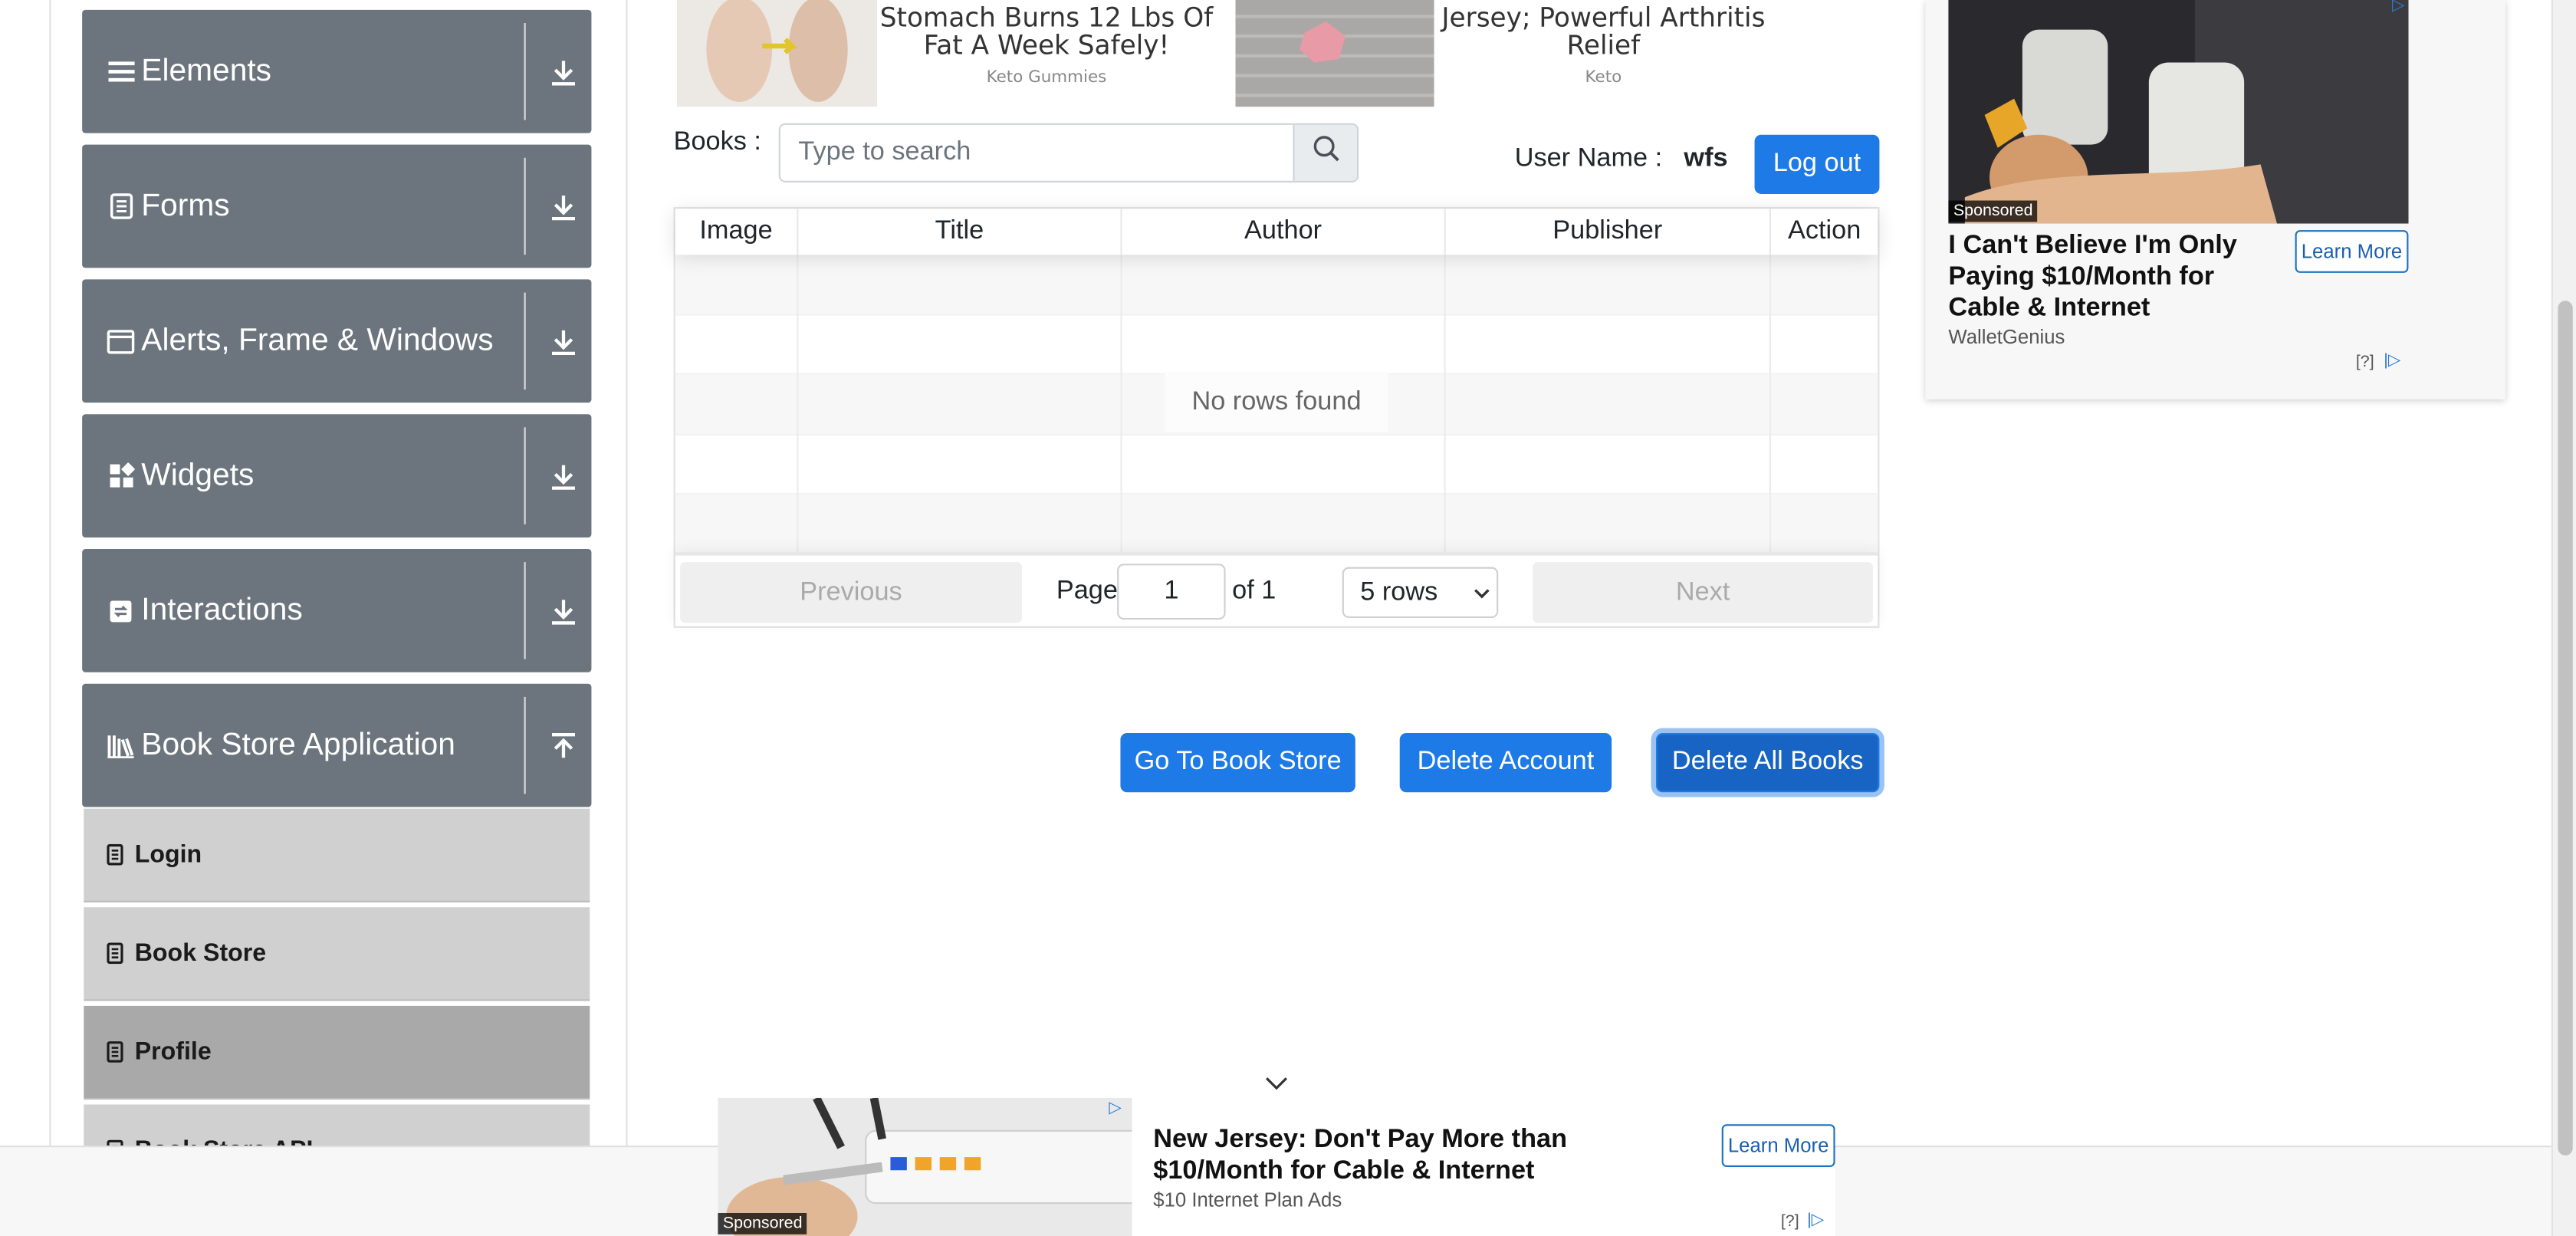 This screenshot has height=1236, width=2576. What do you see at coordinates (337, 1052) in the screenshot?
I see `sidebar-item-profile: Profile` at bounding box center [337, 1052].